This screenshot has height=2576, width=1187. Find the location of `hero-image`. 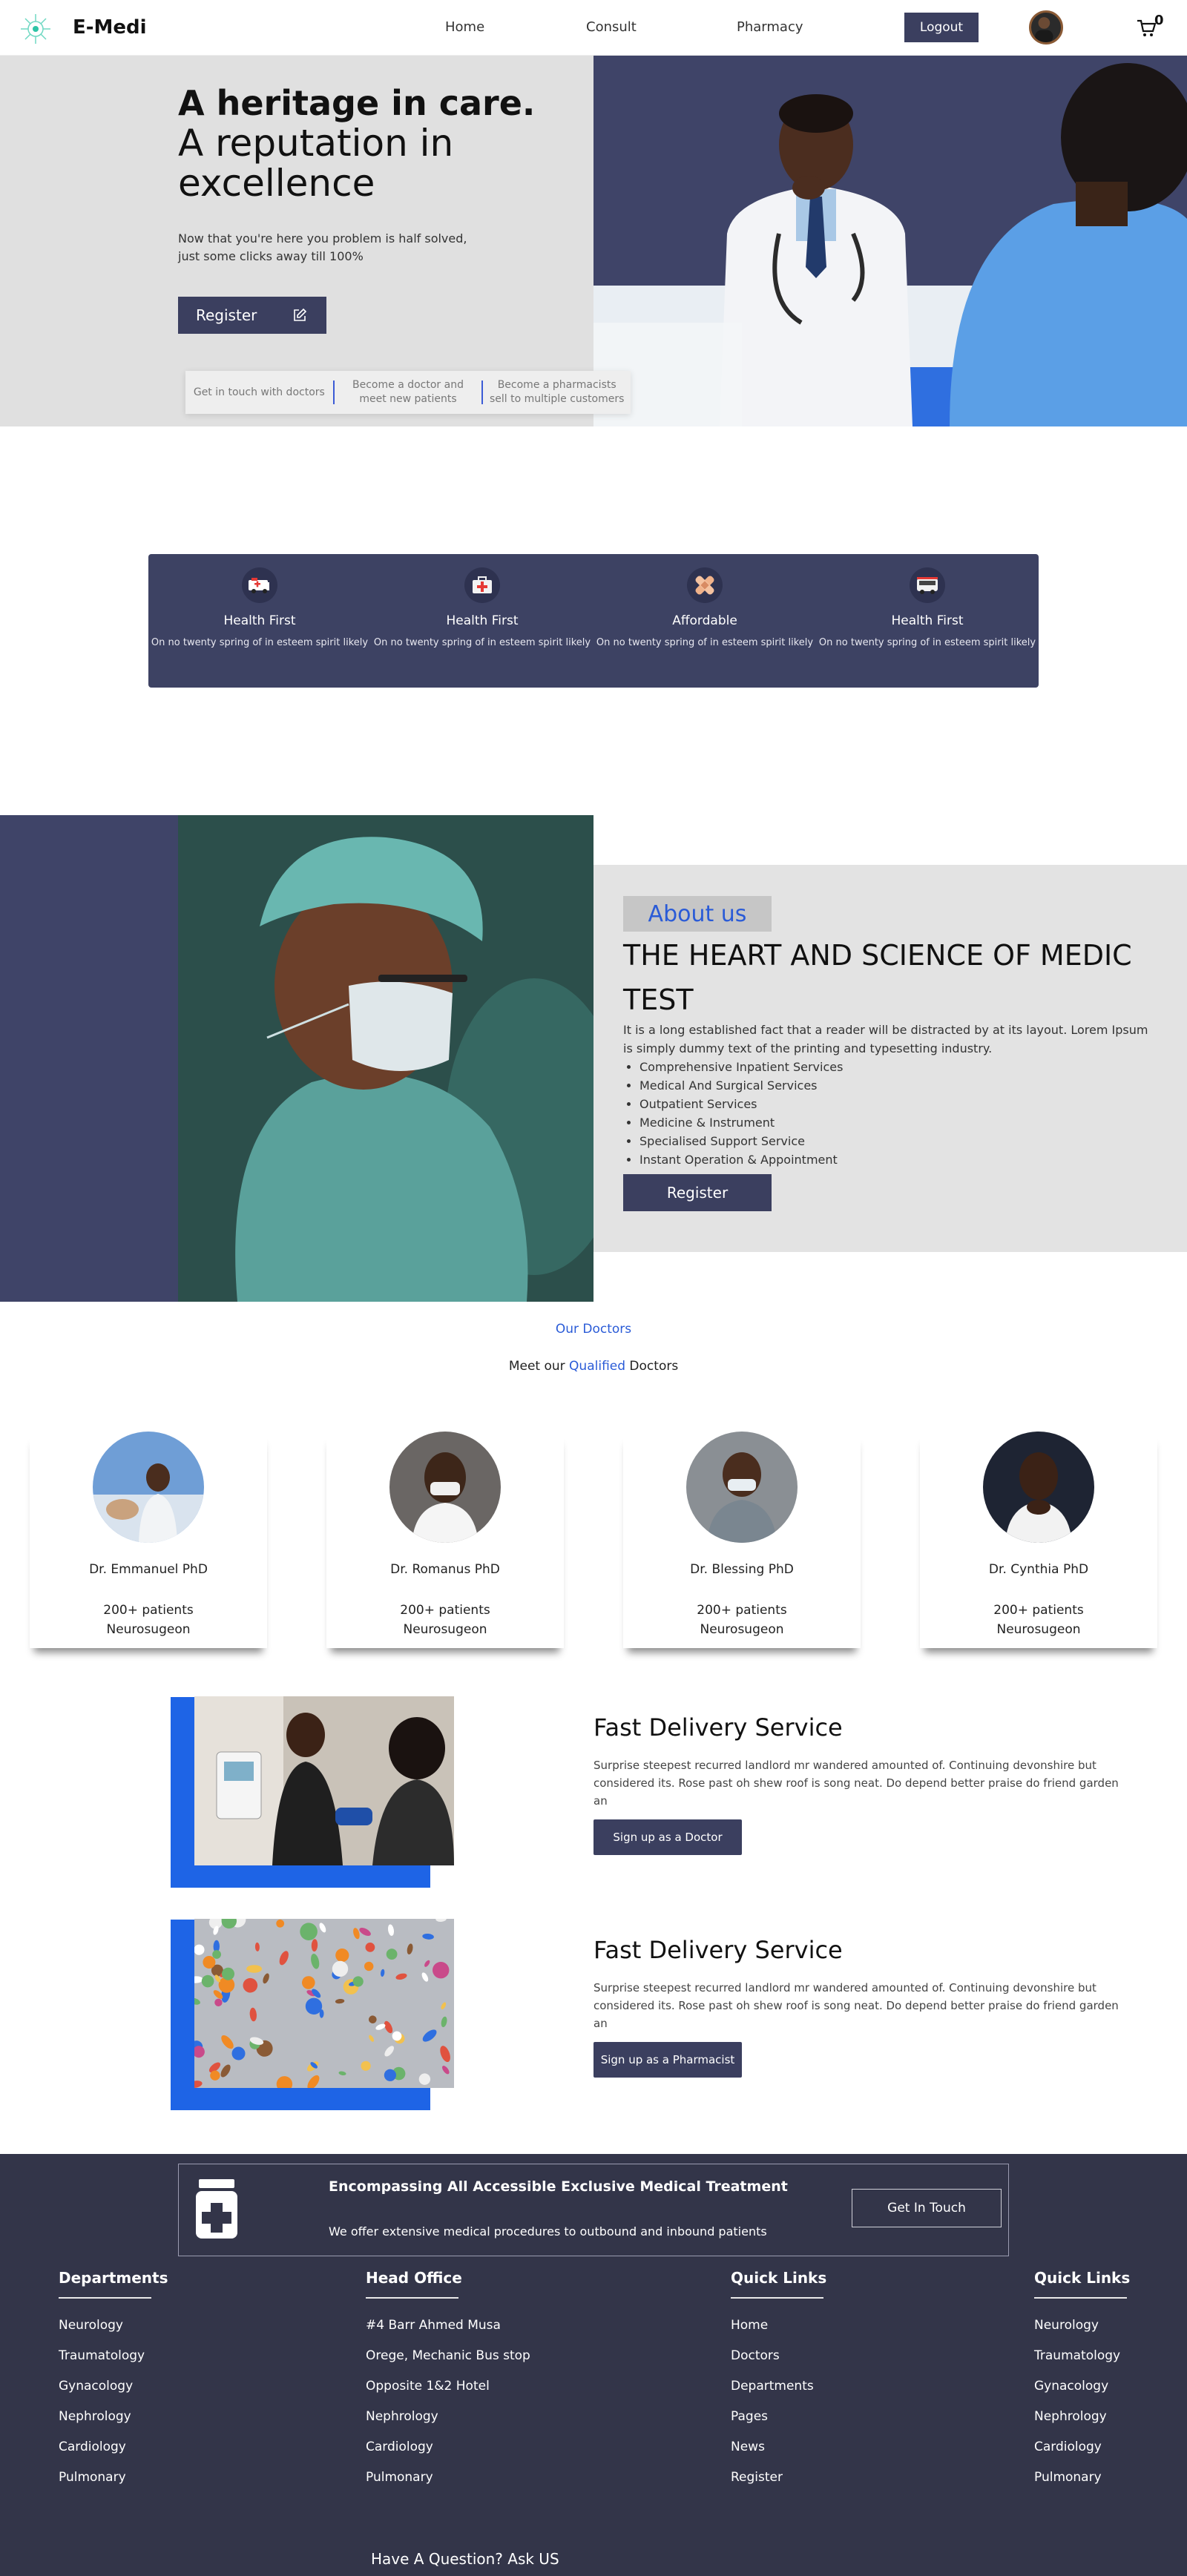

hero-image is located at coordinates (890, 241).